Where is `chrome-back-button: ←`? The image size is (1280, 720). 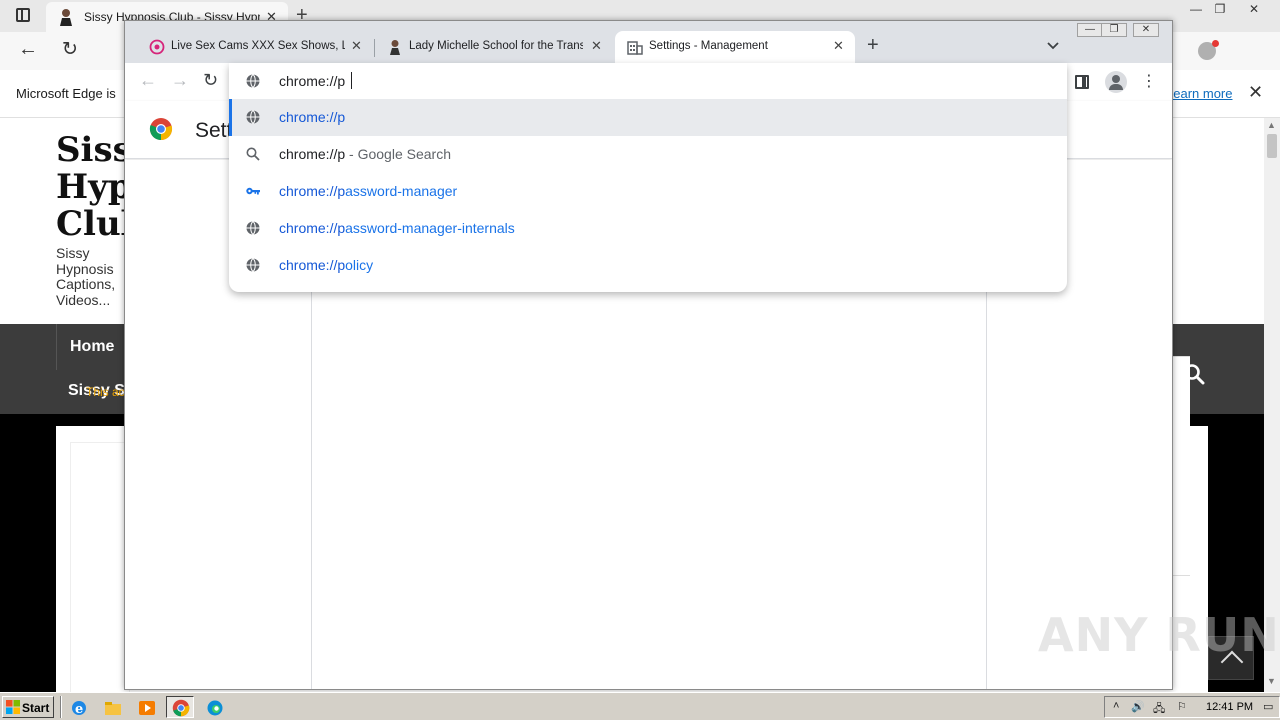
chrome-back-button: ← is located at coordinates (148, 80).